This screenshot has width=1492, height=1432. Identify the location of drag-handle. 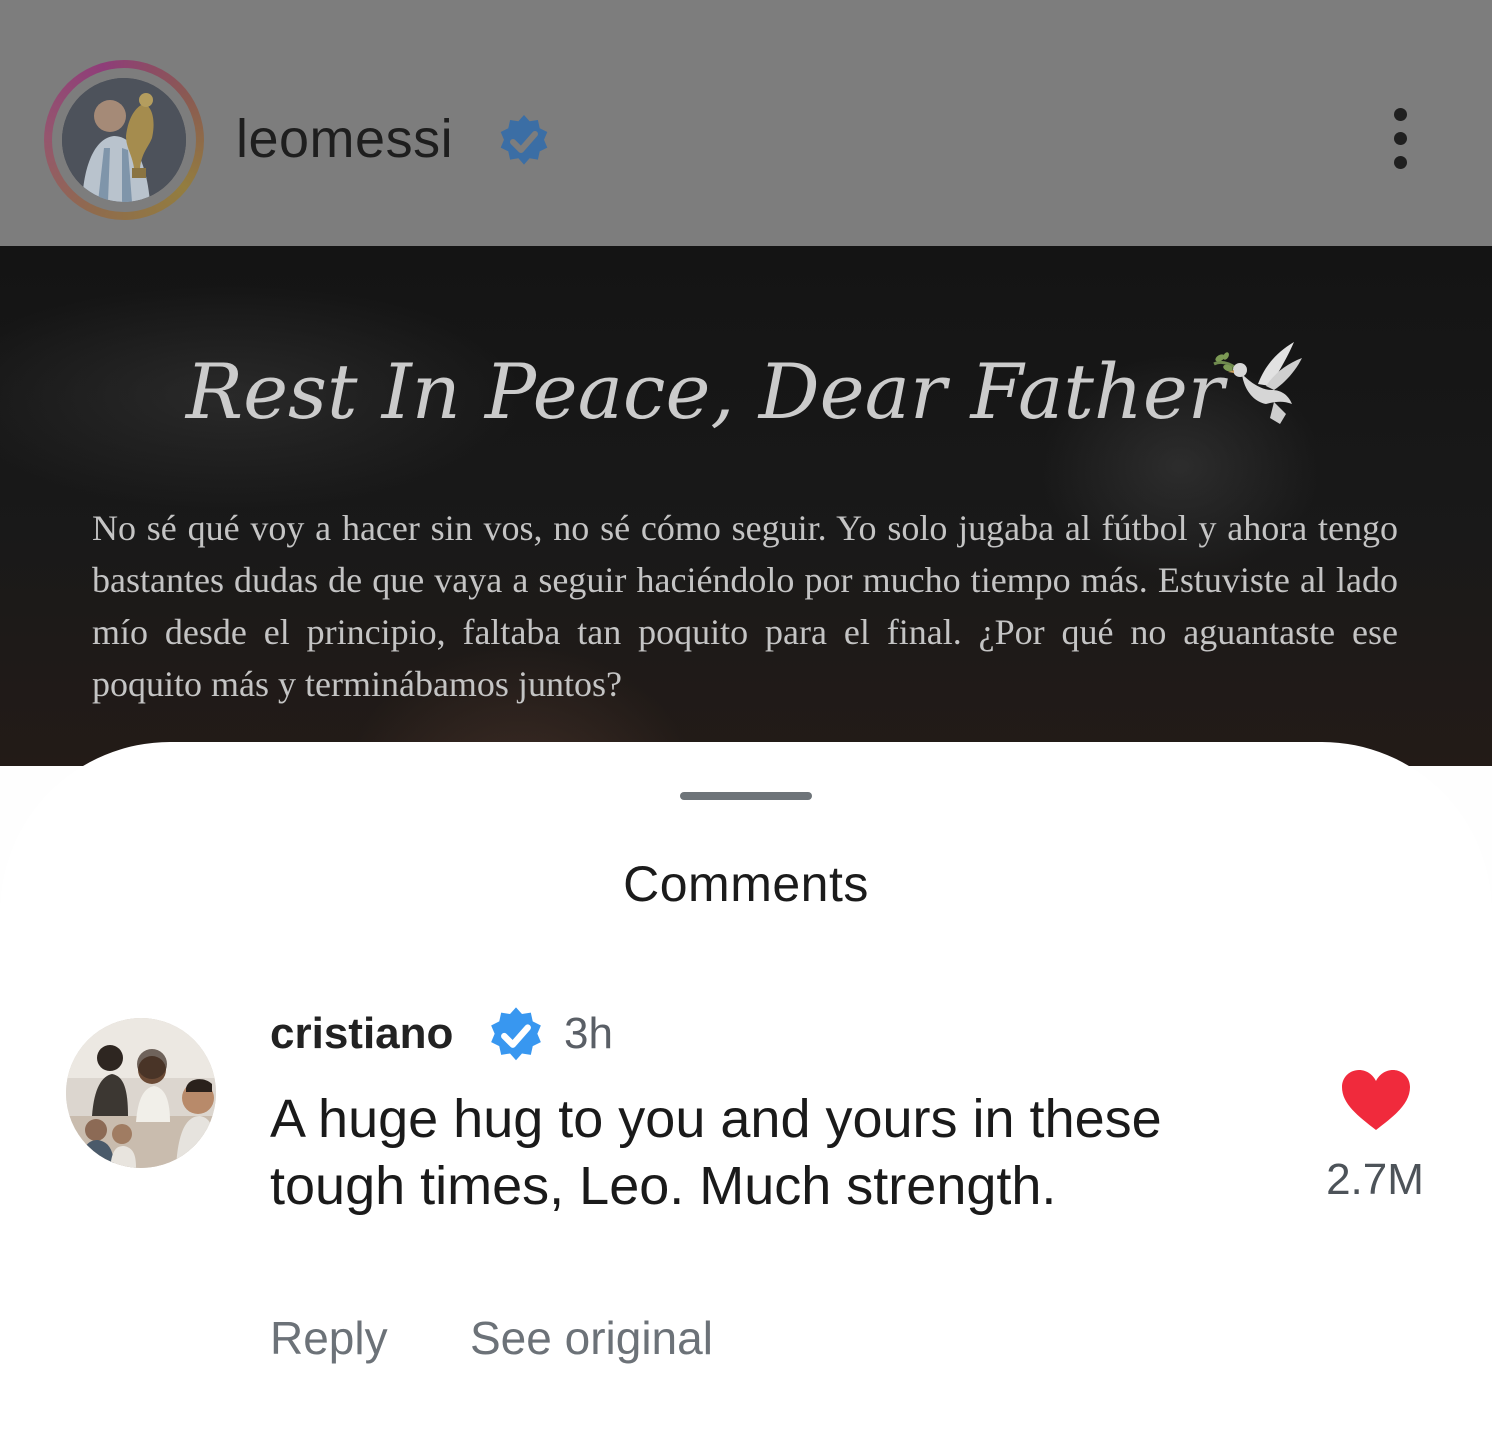
(746, 796).